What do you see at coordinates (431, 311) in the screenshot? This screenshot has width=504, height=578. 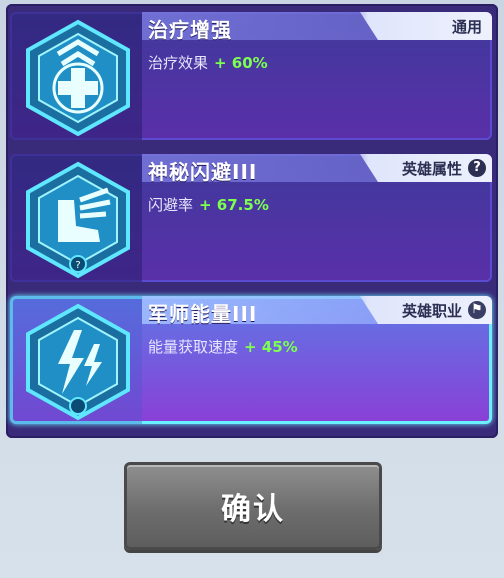 I see `category-tag-text: 英雄职业` at bounding box center [431, 311].